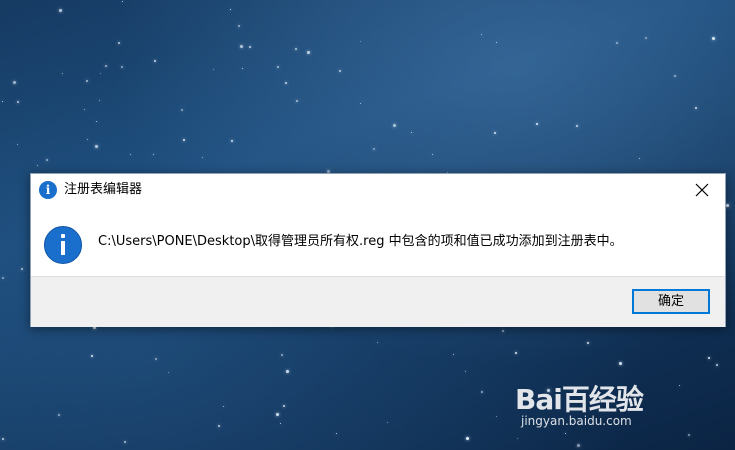 The height and width of the screenshot is (450, 735). I want to click on info-icon: i, so click(48, 190).